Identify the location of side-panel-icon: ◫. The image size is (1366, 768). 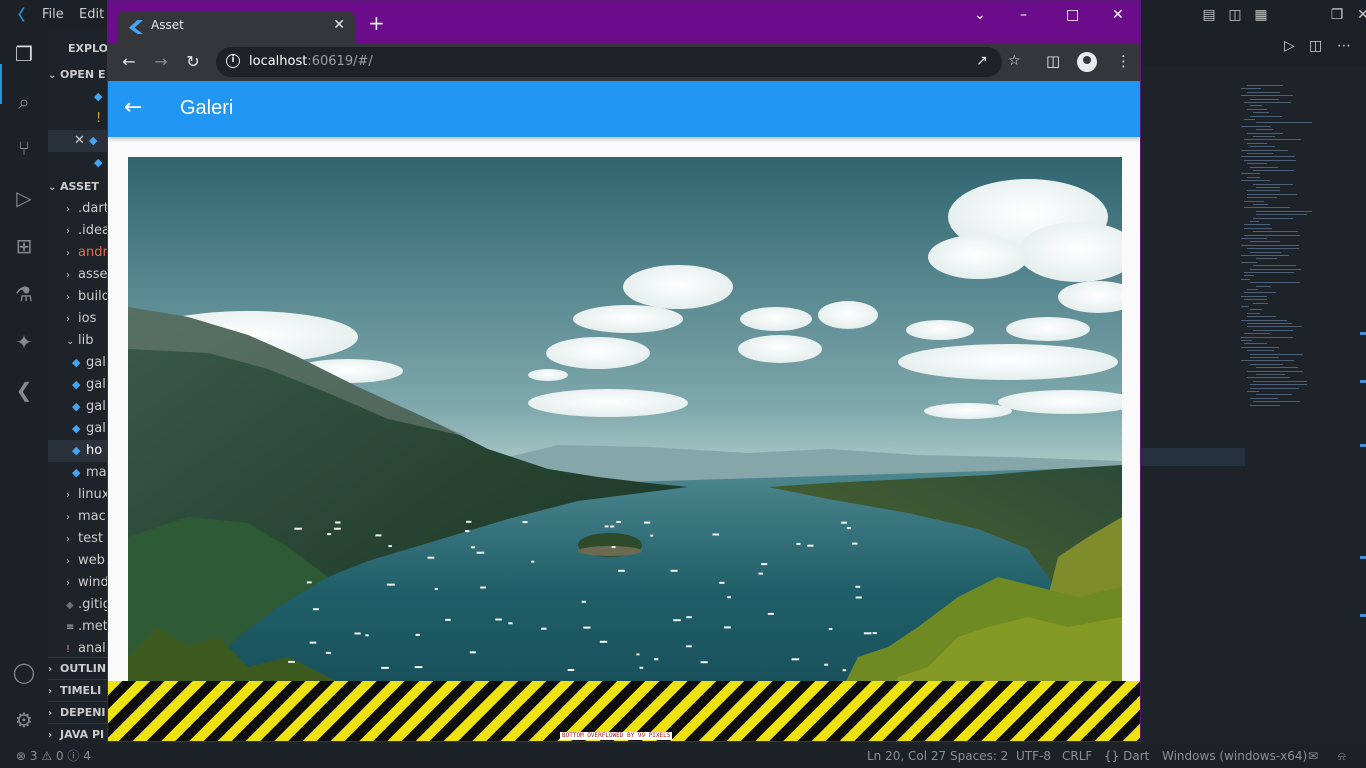
(1053, 61).